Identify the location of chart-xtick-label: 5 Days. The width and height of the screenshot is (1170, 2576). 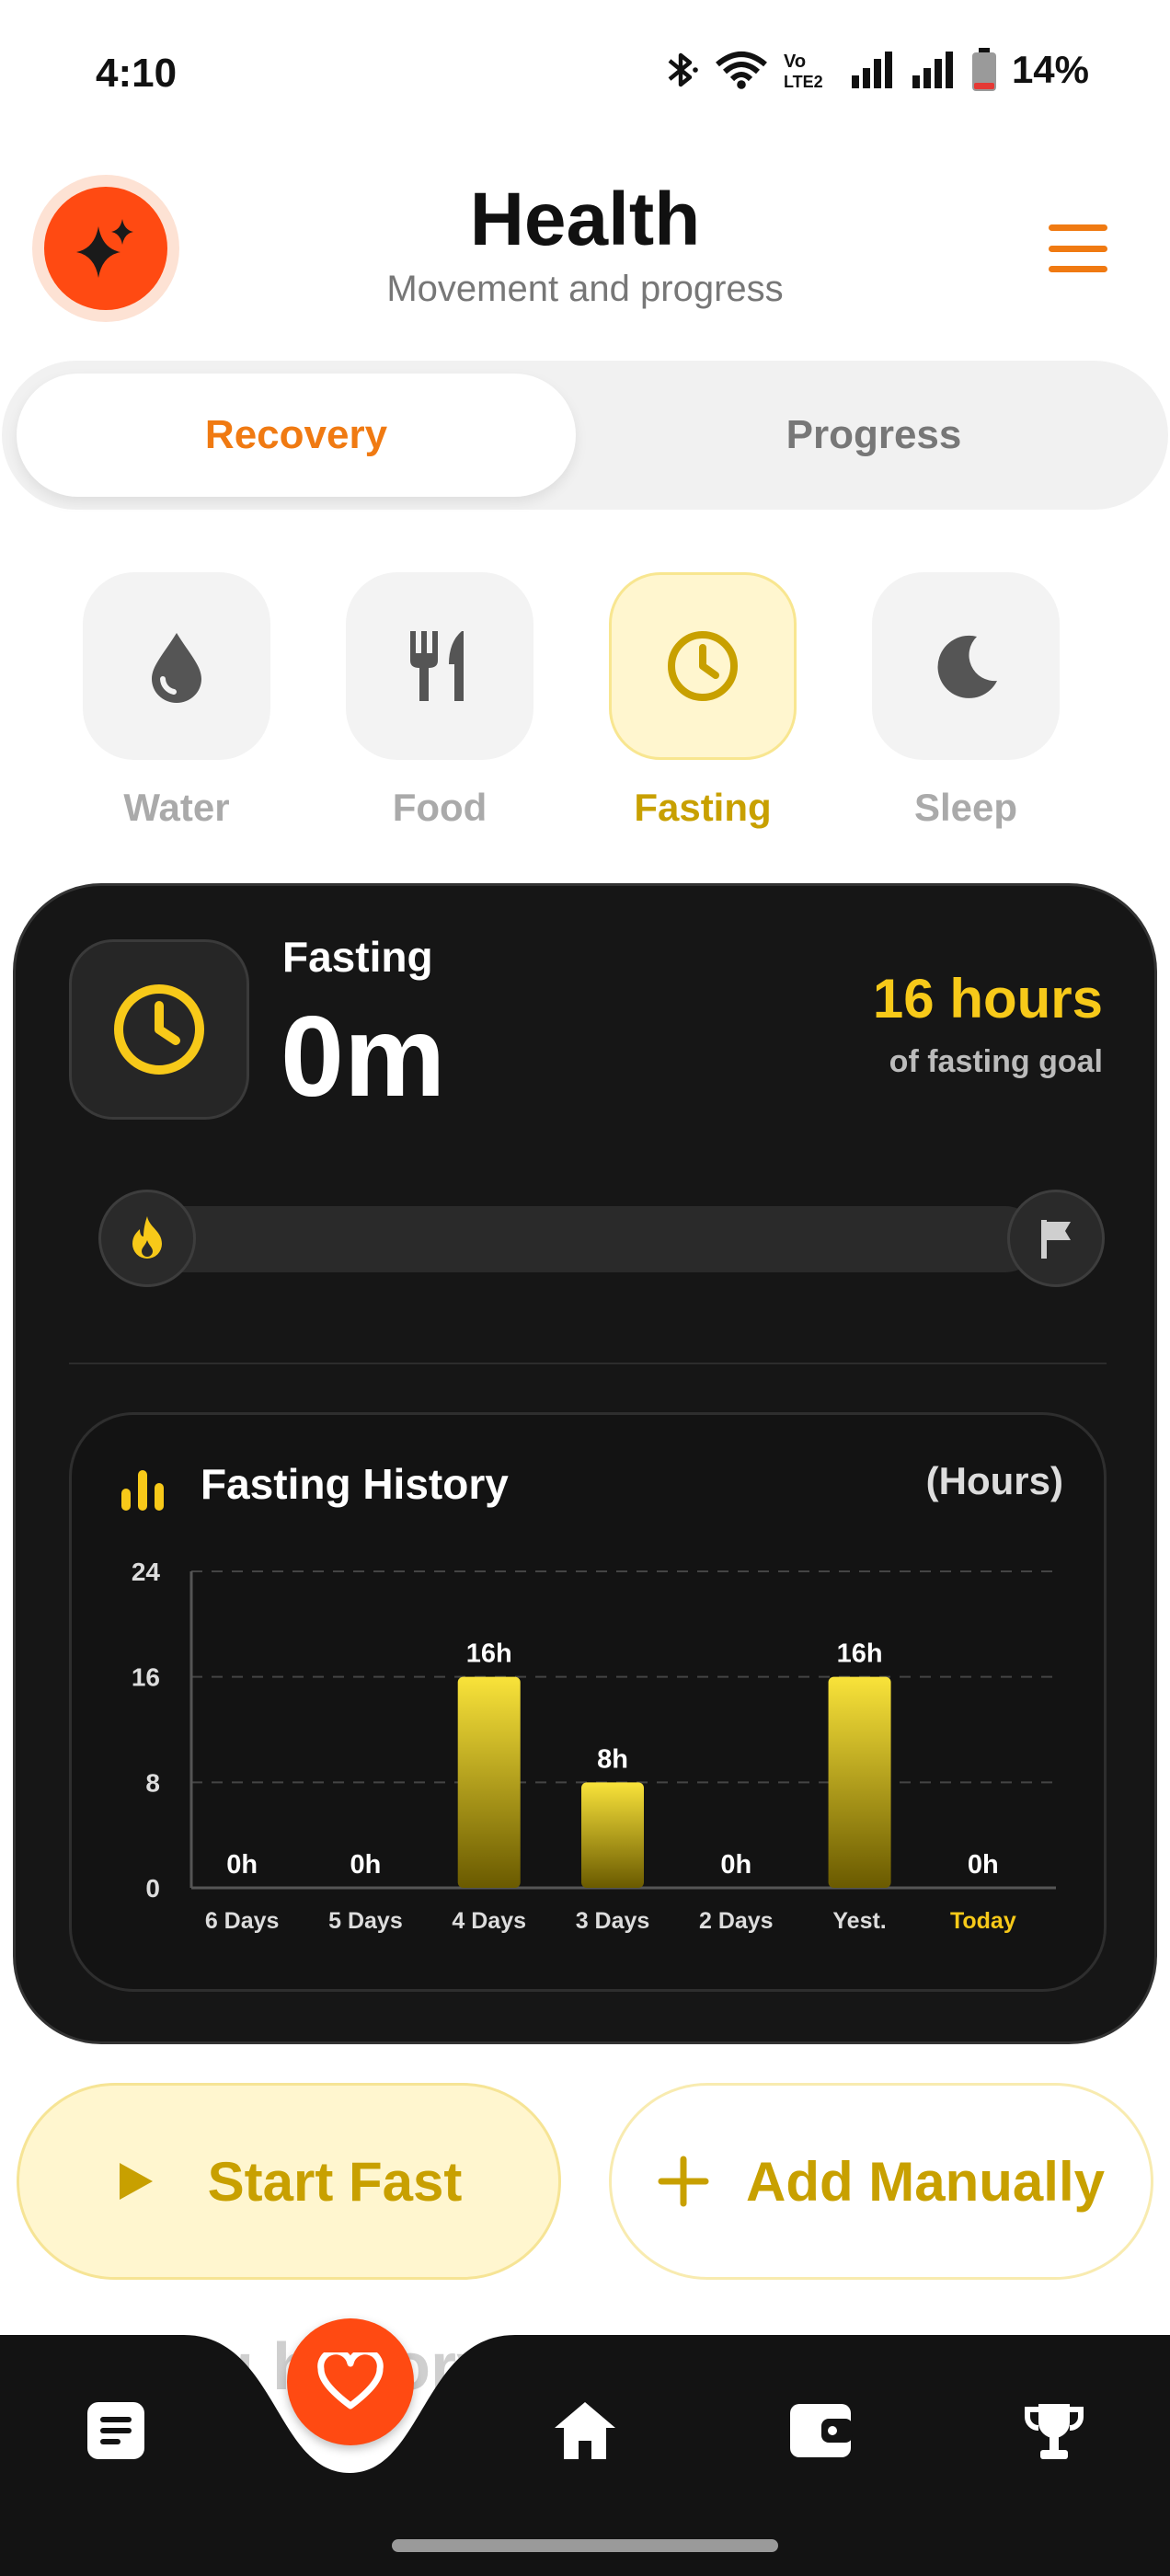
(365, 1921).